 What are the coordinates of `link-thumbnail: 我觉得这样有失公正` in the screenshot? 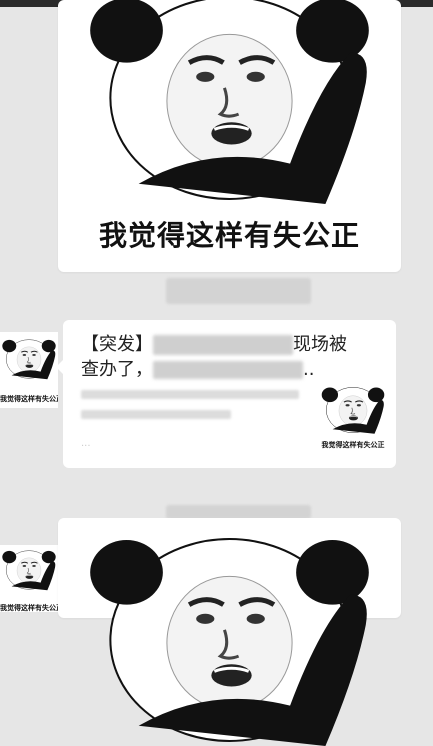 It's located at (353, 421).